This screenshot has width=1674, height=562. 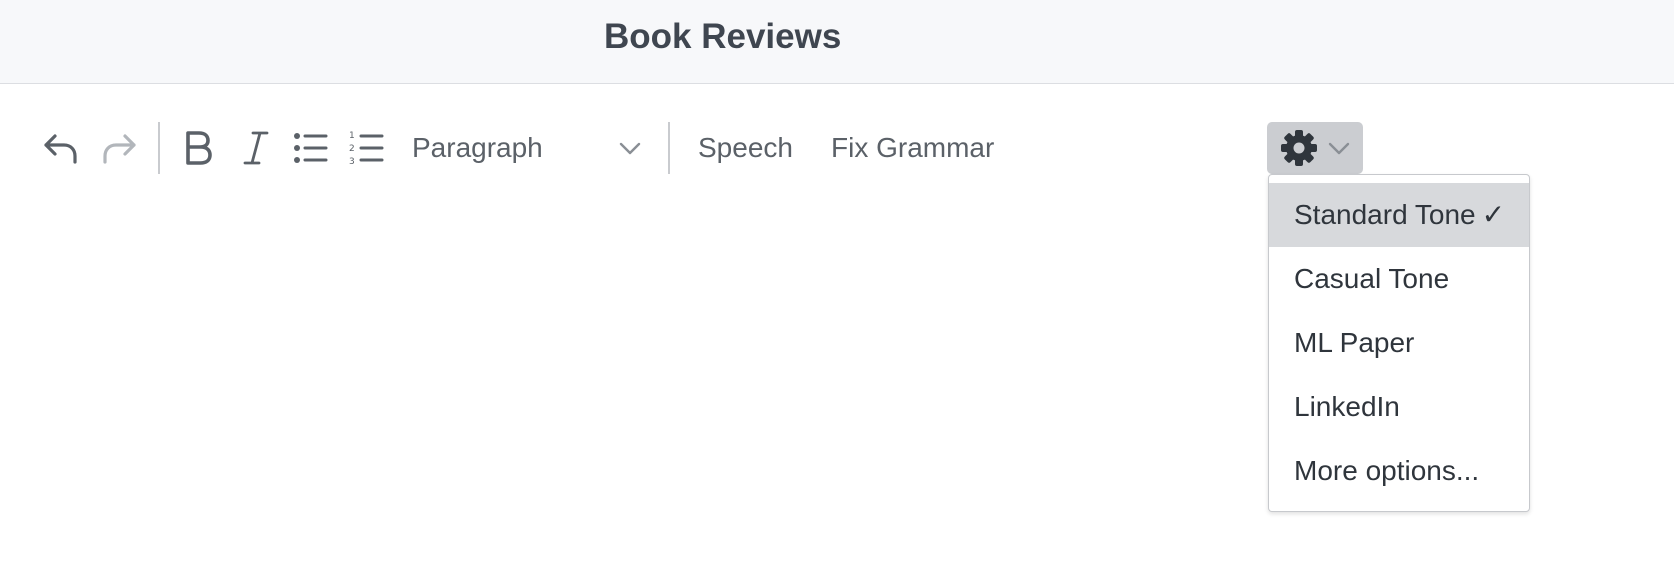 I want to click on gear-icon, so click(x=1299, y=148).